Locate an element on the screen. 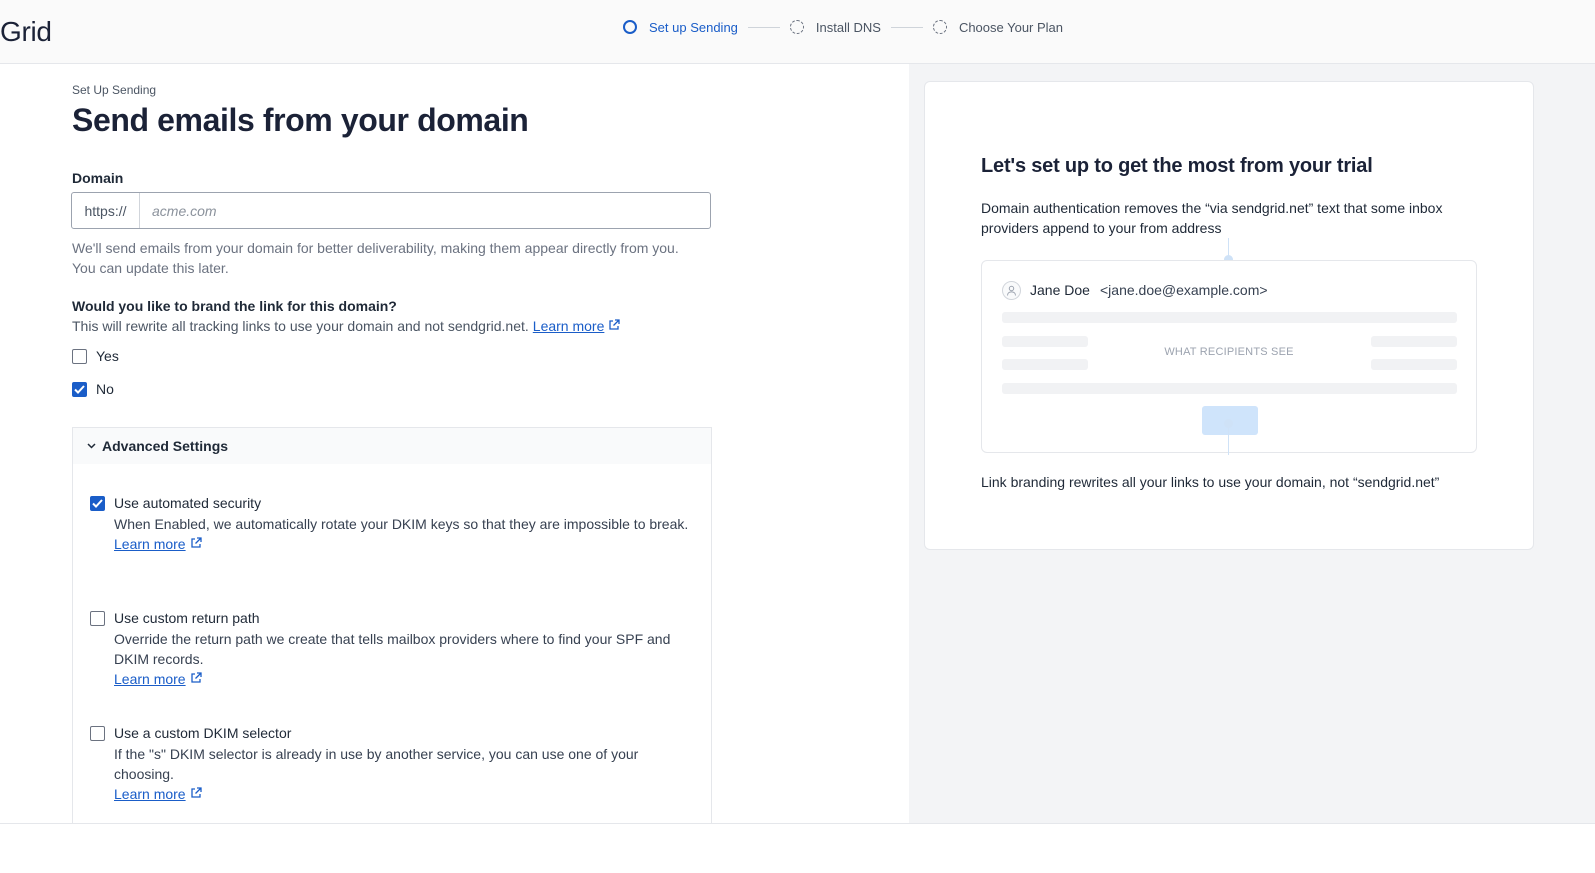 The width and height of the screenshot is (1595, 873). callout-line is located at coordinates (1228, 440).